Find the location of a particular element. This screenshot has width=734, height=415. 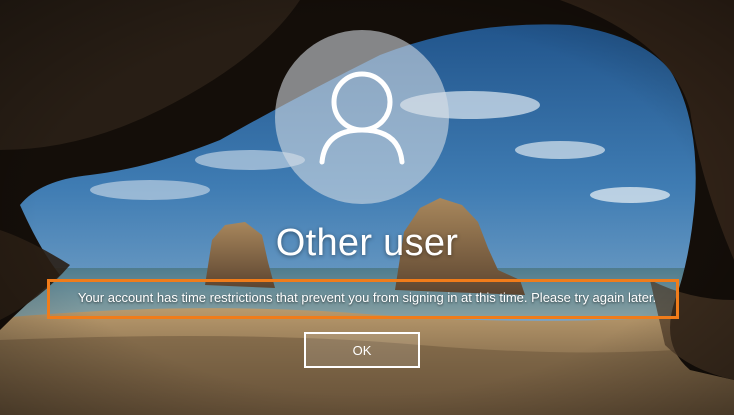

user-avatar is located at coordinates (362, 117).